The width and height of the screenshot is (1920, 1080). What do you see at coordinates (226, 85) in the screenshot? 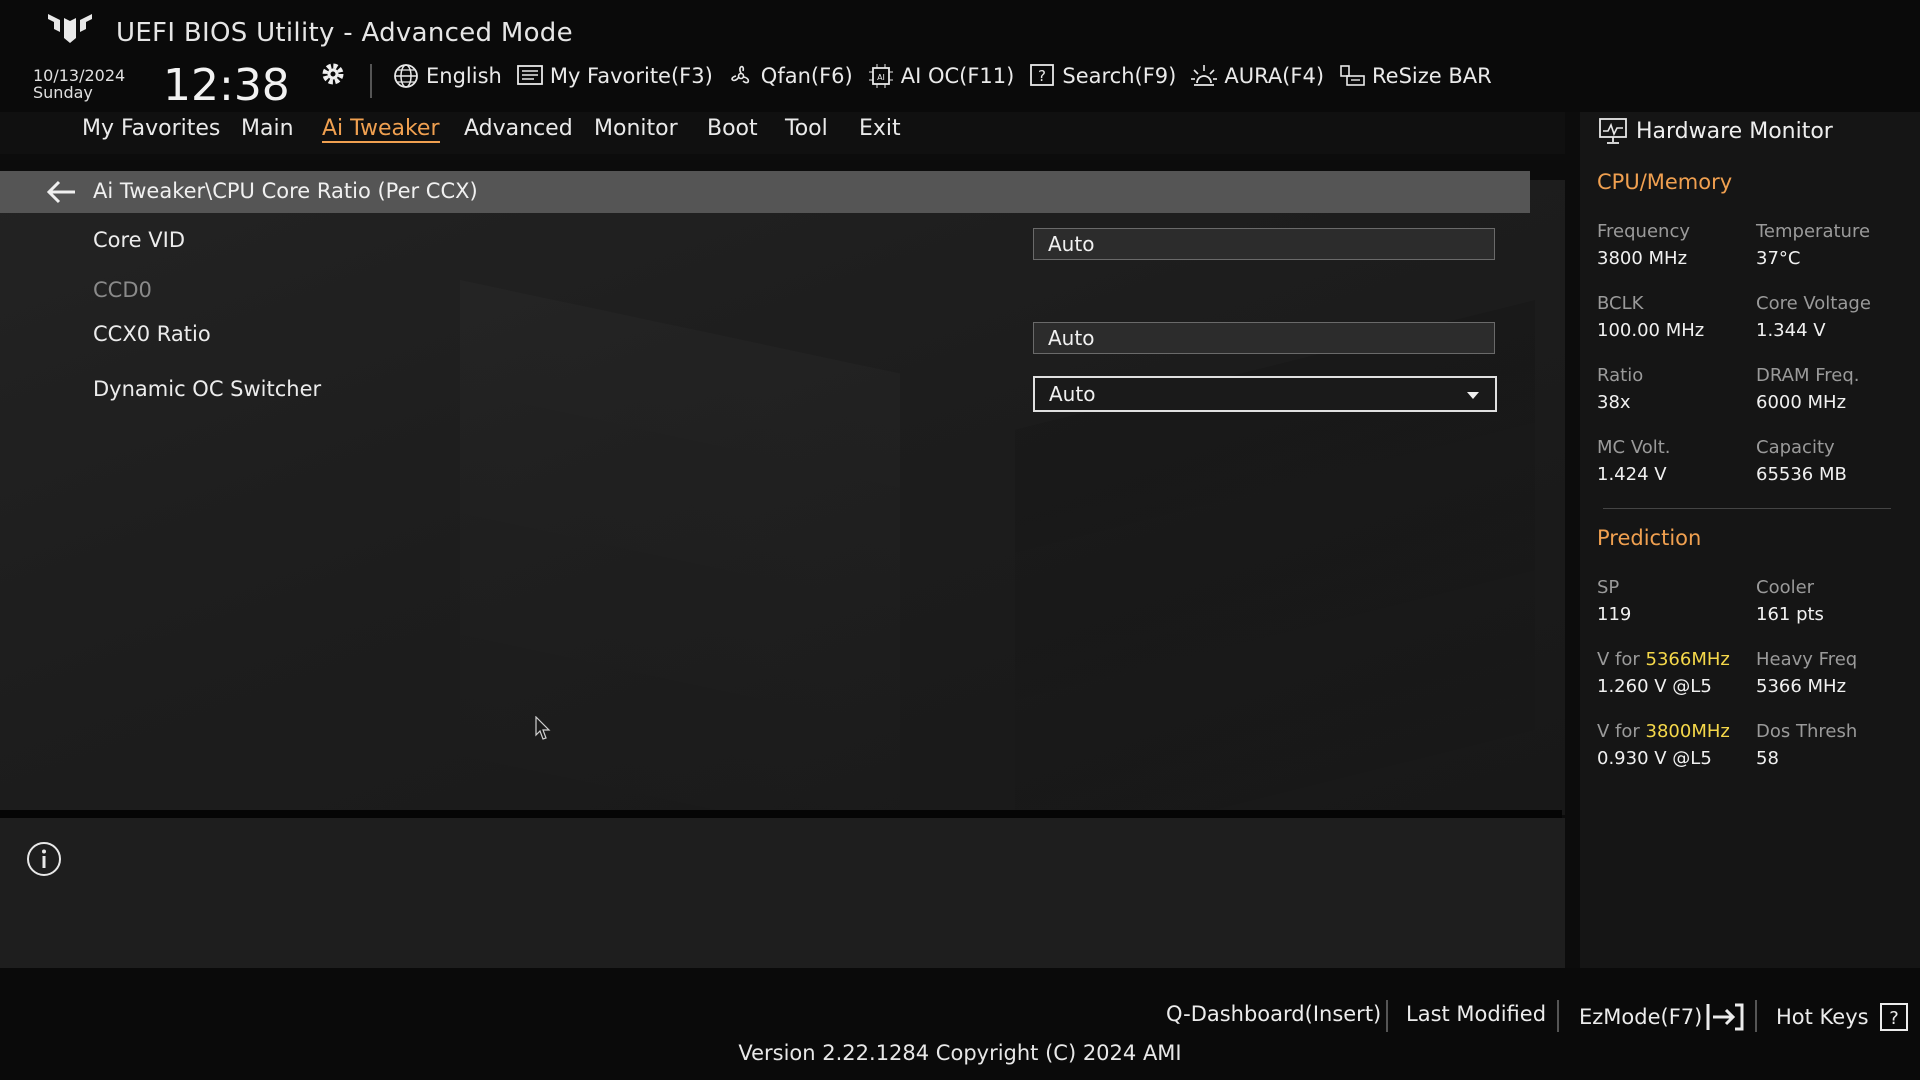
I see `clock-time: 12:38` at bounding box center [226, 85].